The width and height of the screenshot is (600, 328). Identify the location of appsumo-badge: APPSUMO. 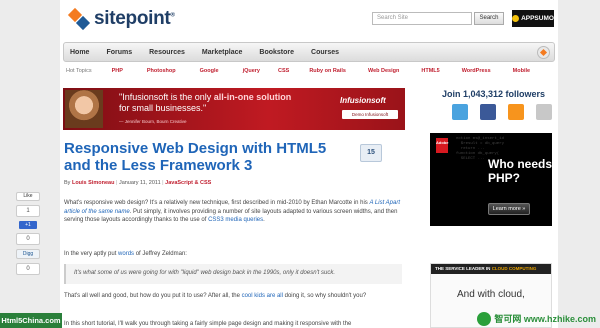
(533, 18).